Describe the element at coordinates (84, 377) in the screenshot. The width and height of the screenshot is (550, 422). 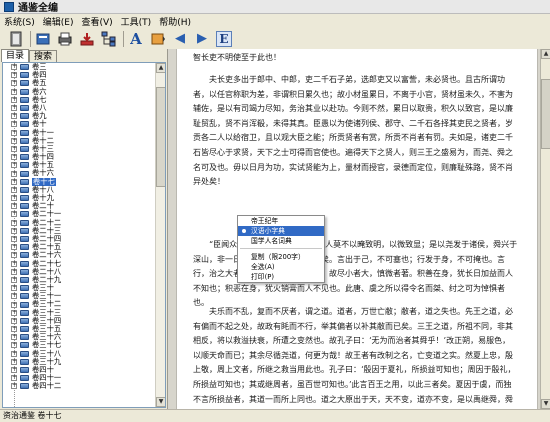
I see `tree-item: + 卷四十一` at that location.